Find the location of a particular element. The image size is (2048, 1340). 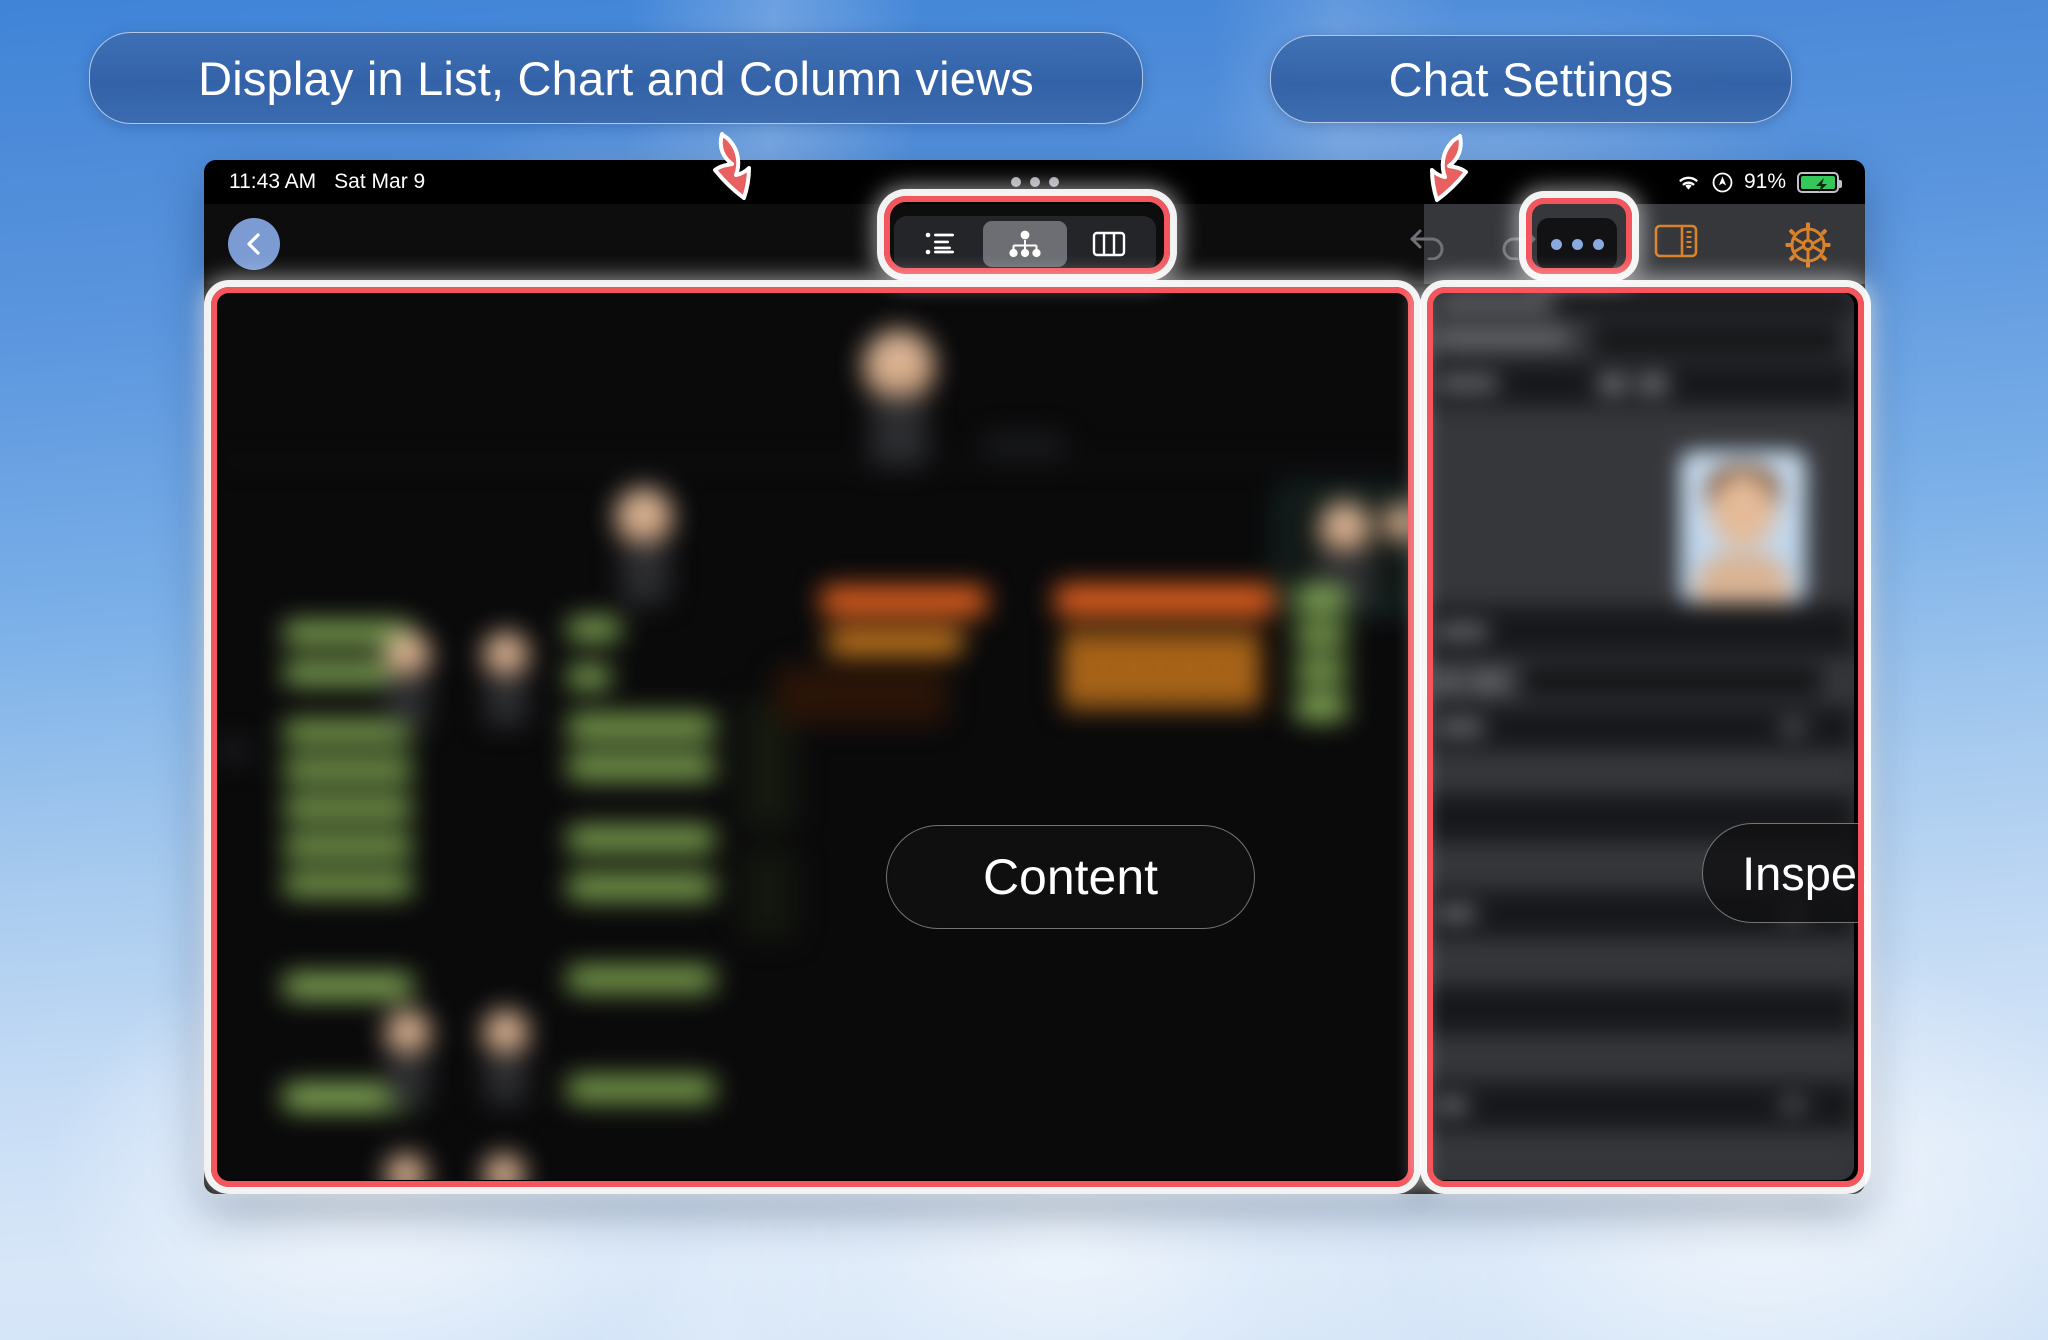

back-button is located at coordinates (254, 244).